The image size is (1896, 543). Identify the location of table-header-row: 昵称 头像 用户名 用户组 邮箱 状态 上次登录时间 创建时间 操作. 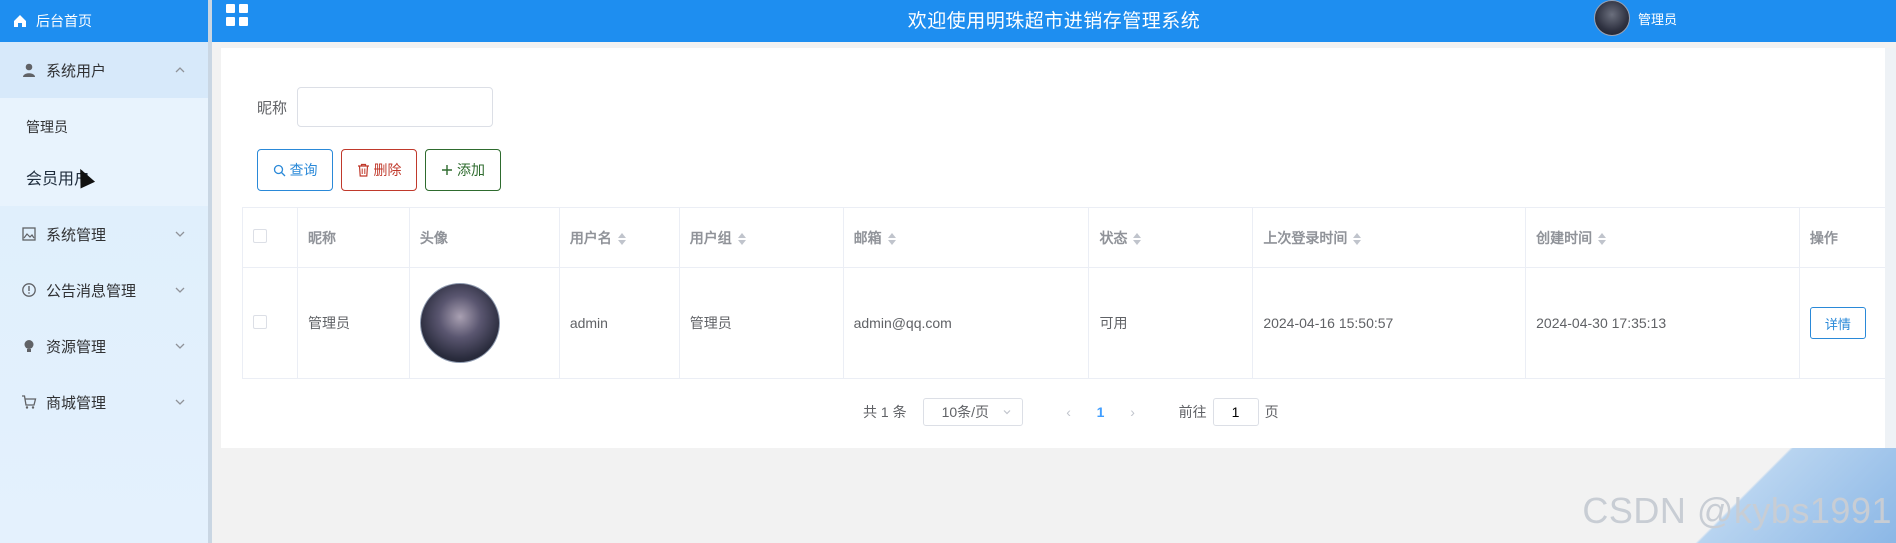
(1065, 237).